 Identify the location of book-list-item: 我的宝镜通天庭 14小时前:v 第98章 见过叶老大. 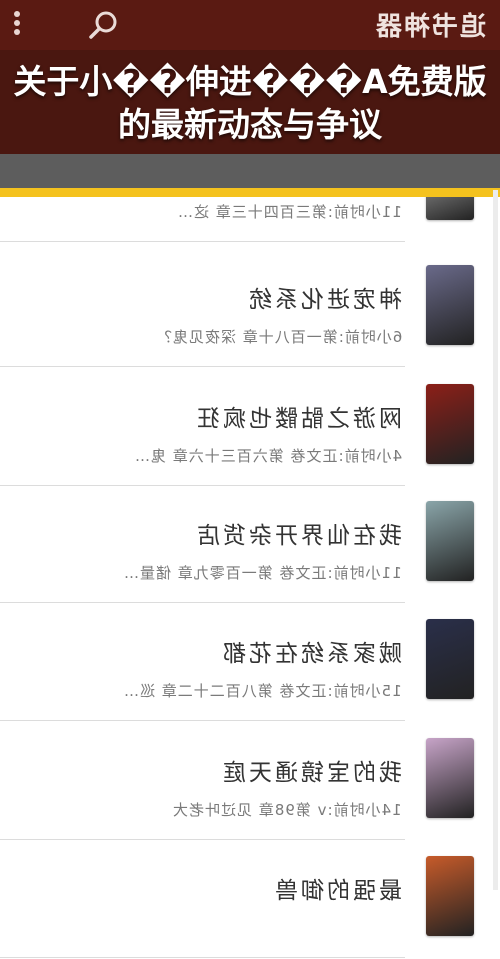
(250, 782).